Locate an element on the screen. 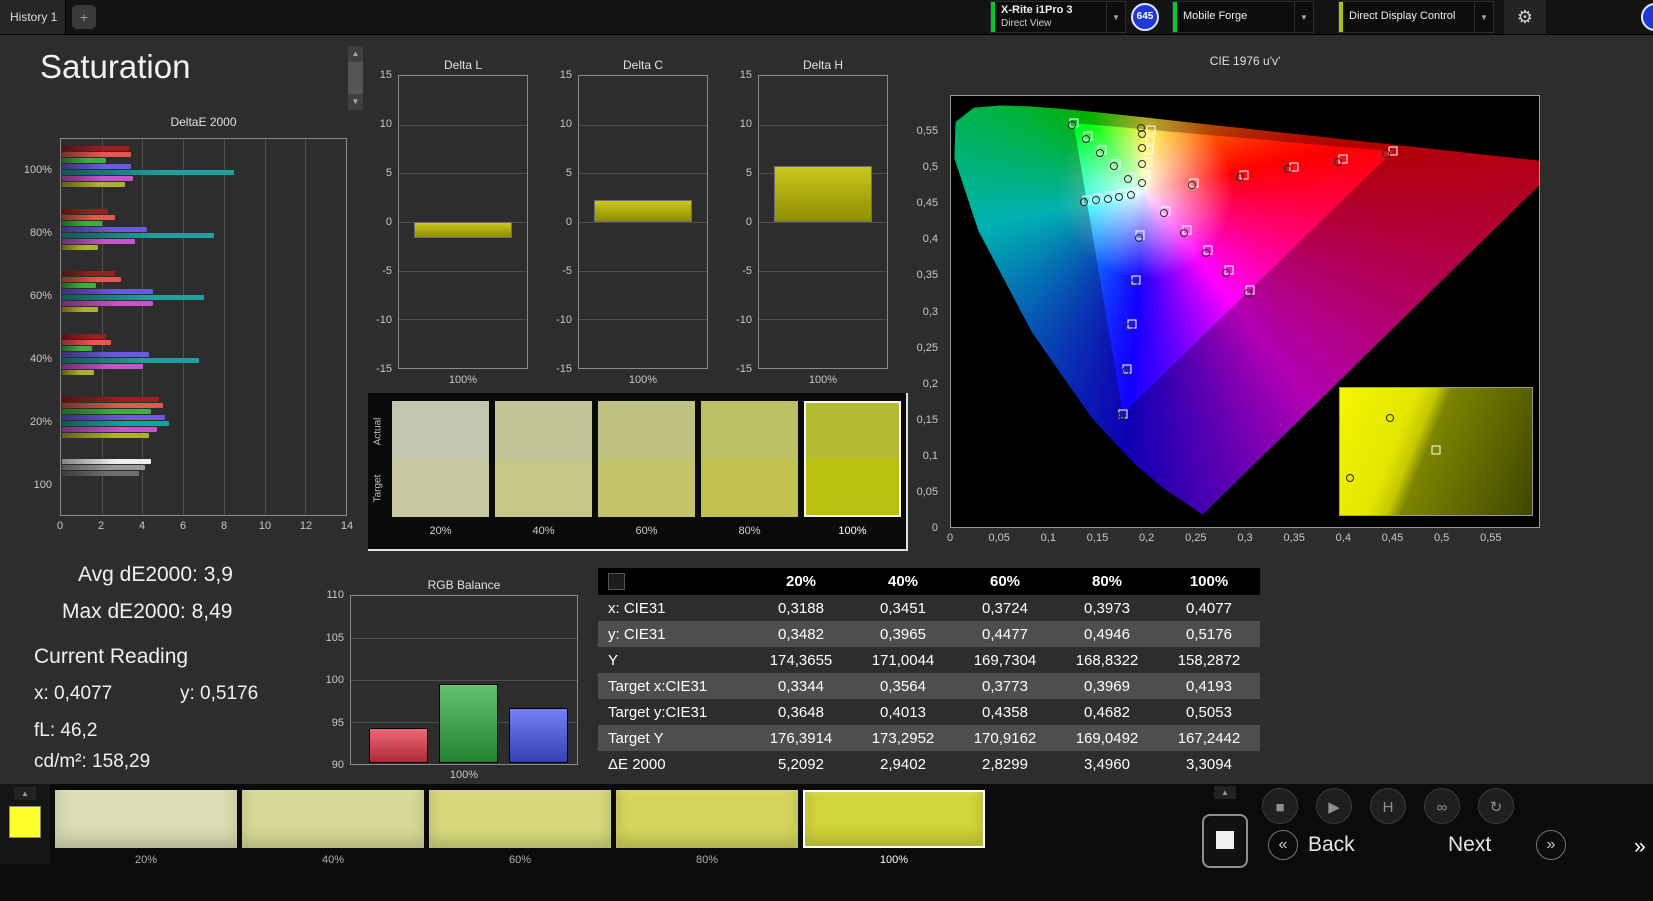 This screenshot has width=1653, height=901. meter-dropdown: X-Rite i1Pro 3 Direct View ▼ is located at coordinates (1058, 17).